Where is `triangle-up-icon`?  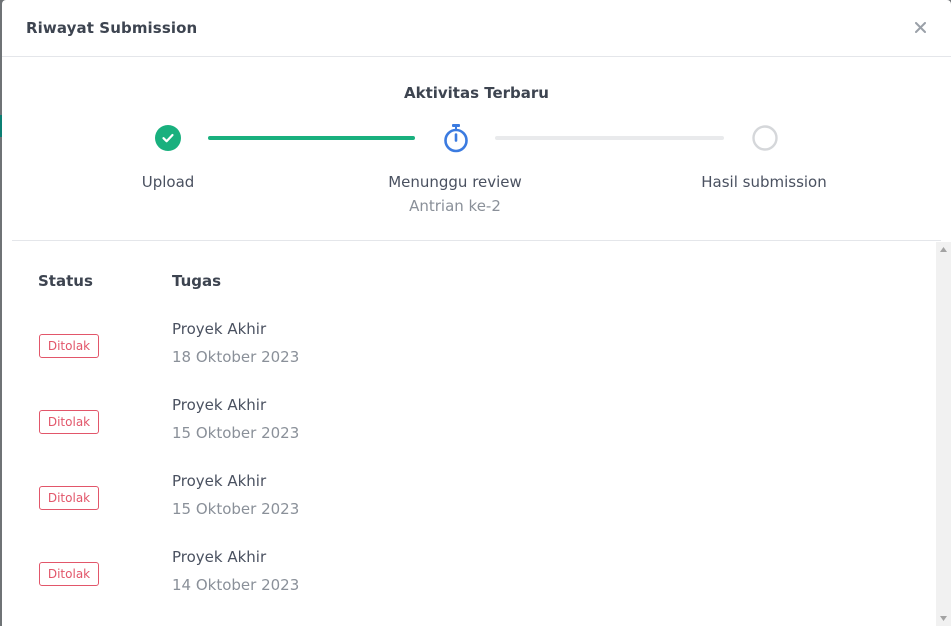 triangle-up-icon is located at coordinates (943, 249).